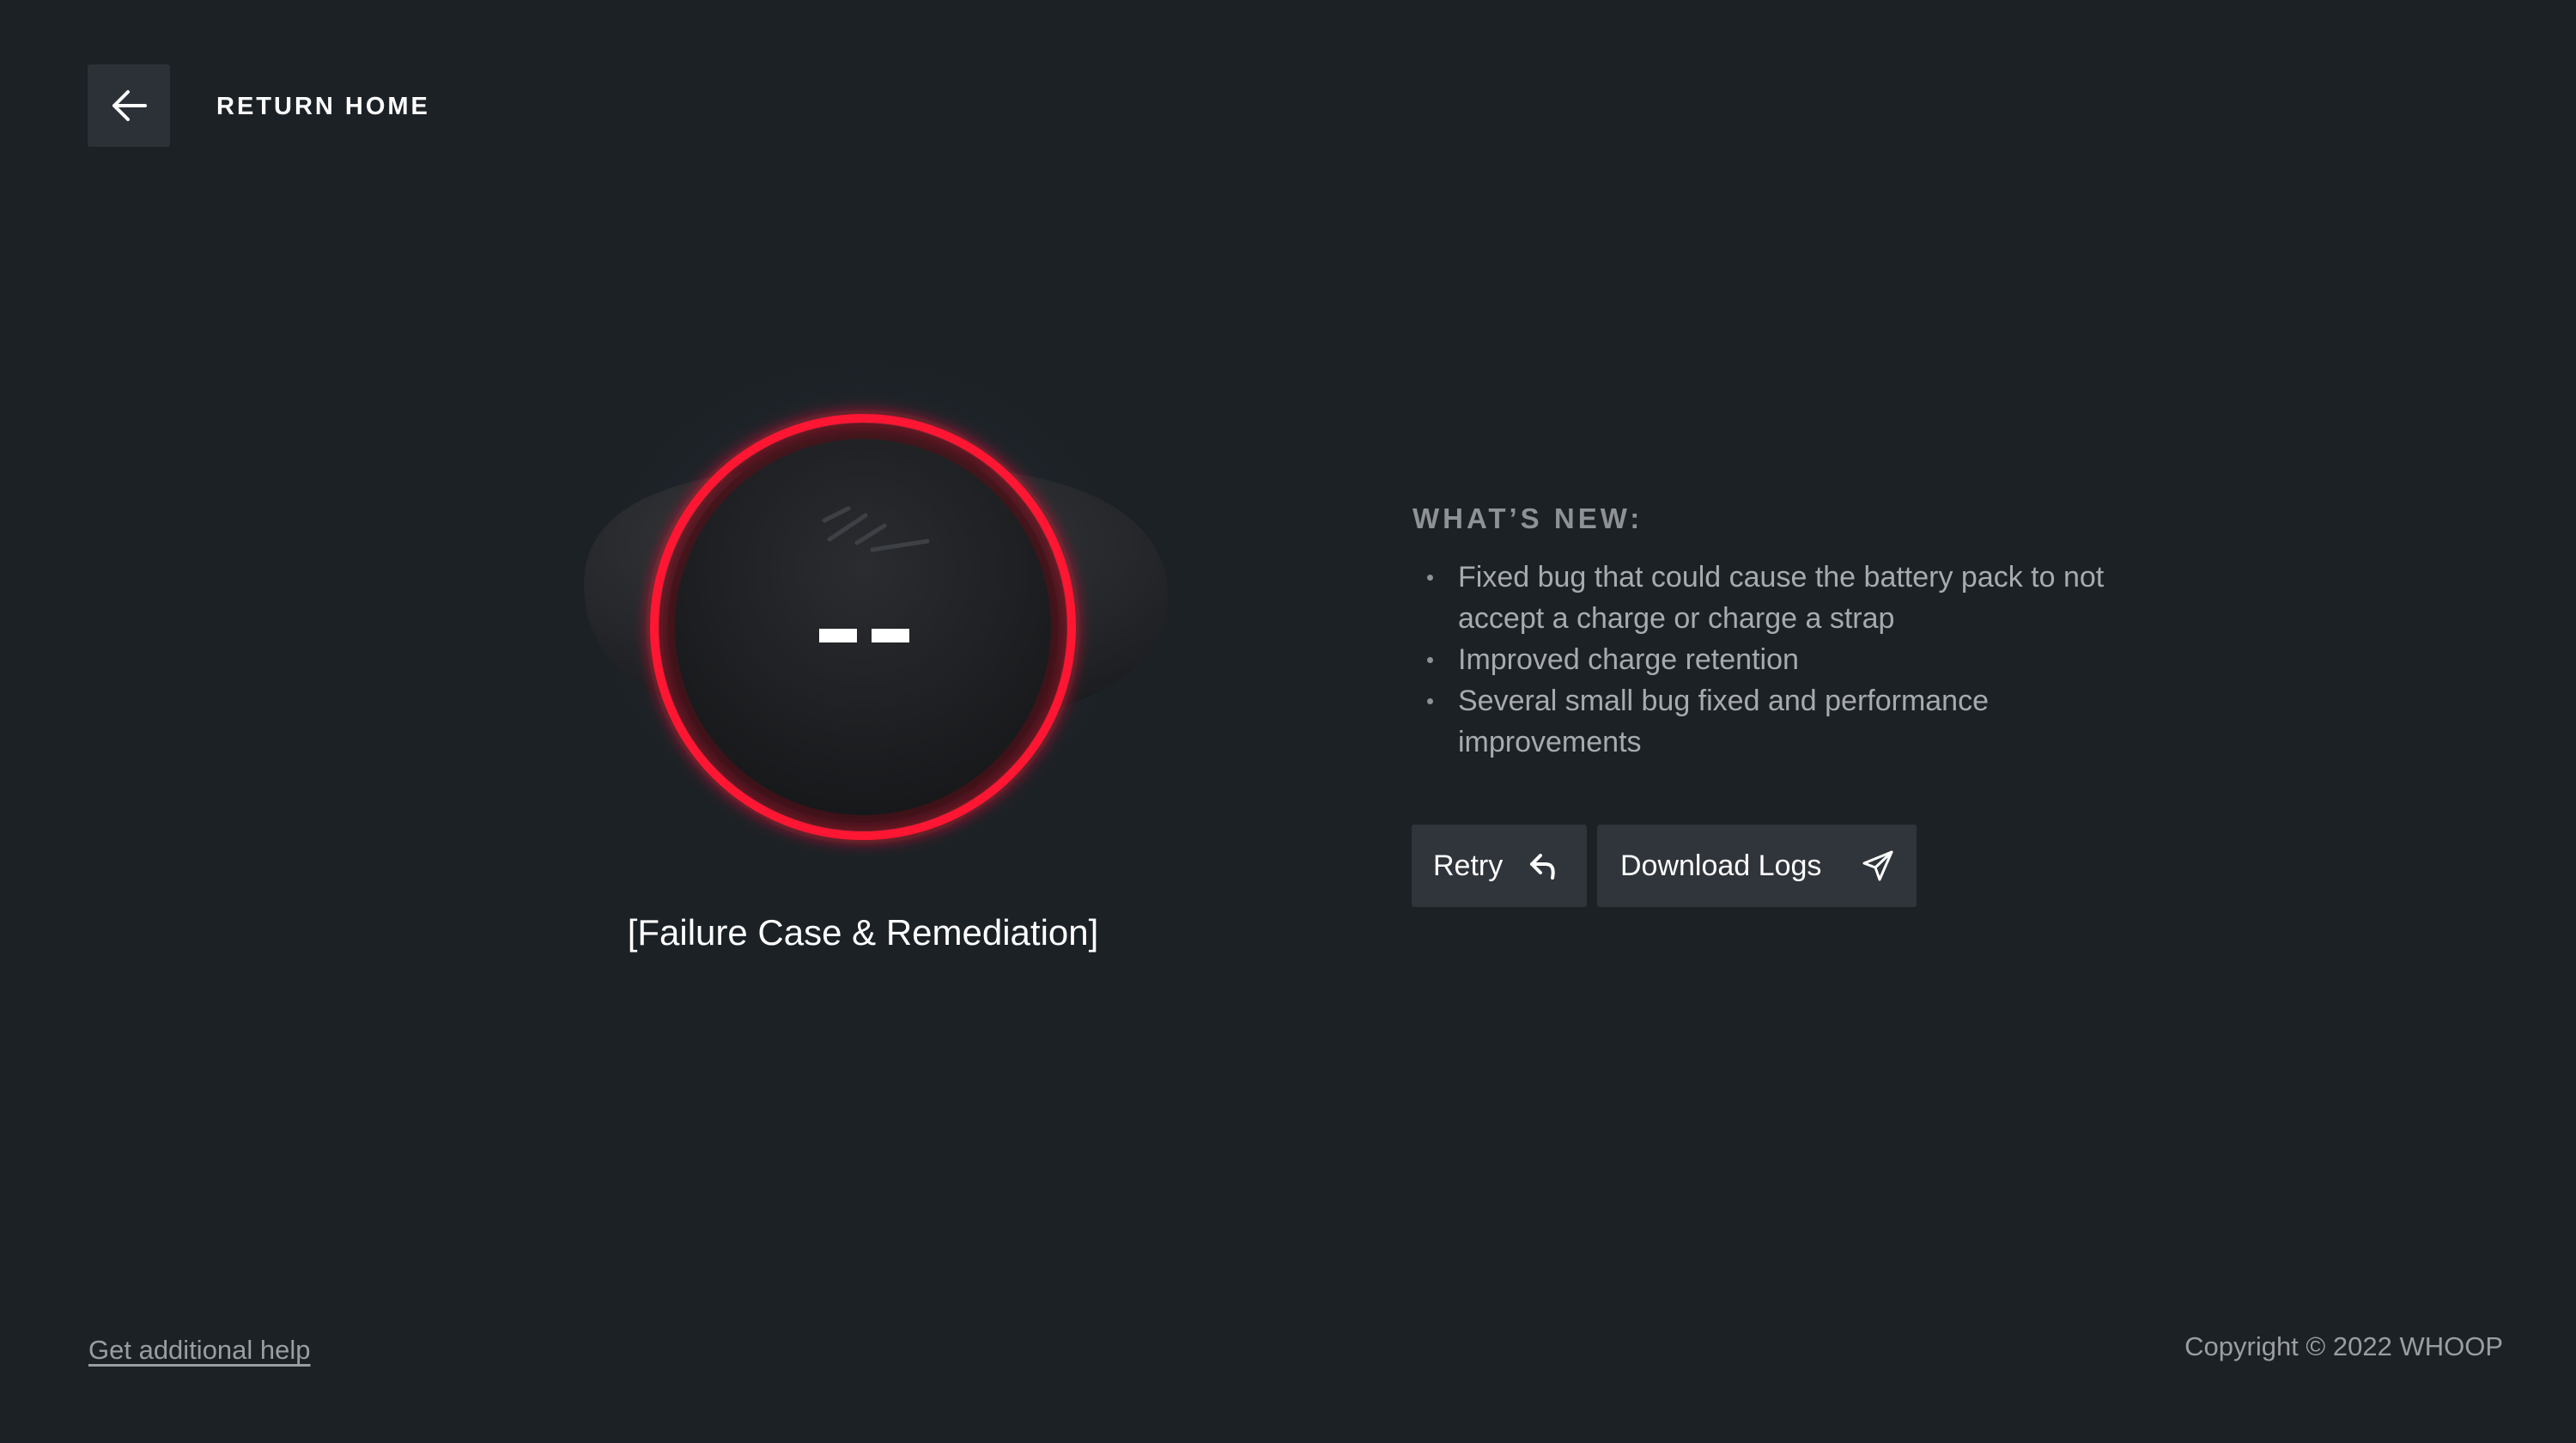  Describe the element at coordinates (1528, 518) in the screenshot. I see `whats-new-heading: WHAT’S NEW:` at that location.